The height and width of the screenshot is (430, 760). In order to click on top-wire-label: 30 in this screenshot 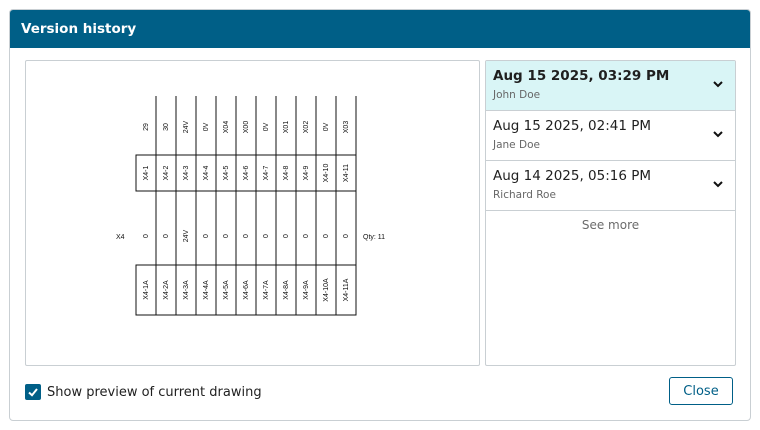, I will do `click(166, 127)`.